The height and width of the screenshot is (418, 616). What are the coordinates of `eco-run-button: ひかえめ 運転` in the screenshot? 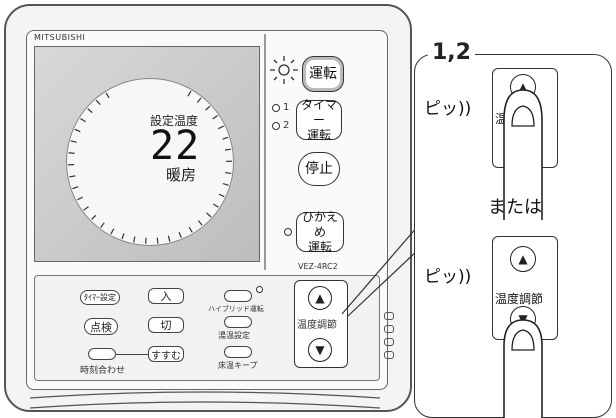 It's located at (320, 231).